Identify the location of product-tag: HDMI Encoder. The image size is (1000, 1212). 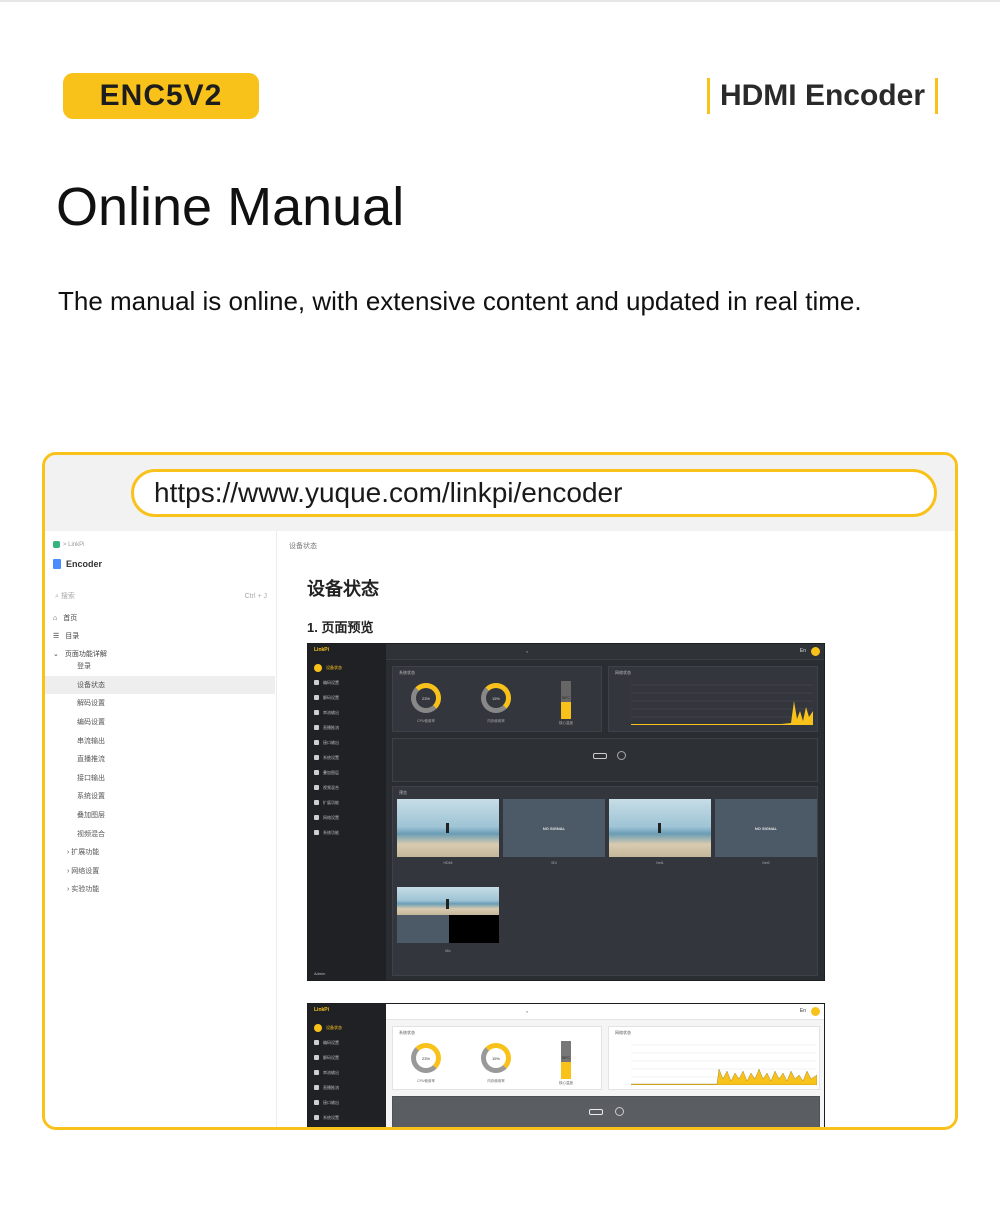
(822, 96).